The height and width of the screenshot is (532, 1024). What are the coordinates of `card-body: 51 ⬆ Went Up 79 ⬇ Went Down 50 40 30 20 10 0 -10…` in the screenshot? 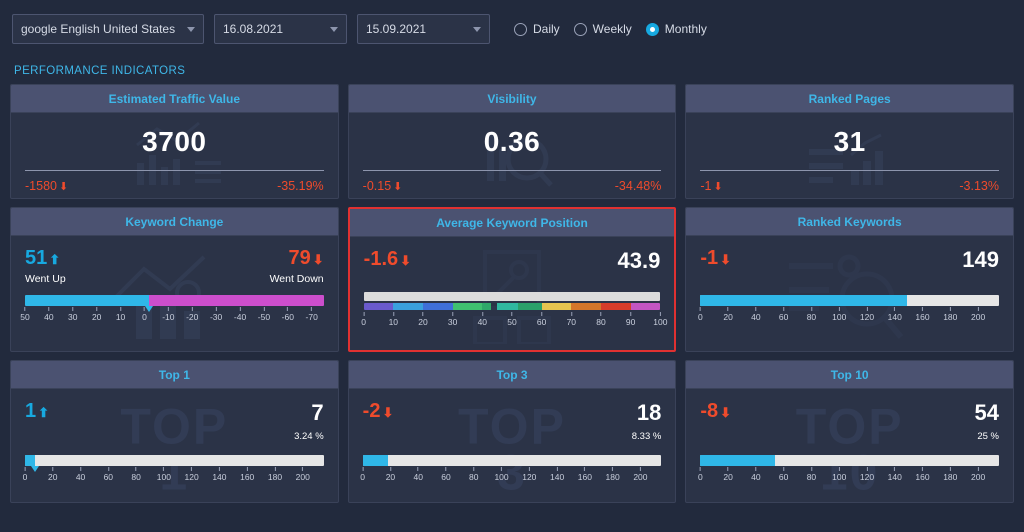 It's located at (174, 292).